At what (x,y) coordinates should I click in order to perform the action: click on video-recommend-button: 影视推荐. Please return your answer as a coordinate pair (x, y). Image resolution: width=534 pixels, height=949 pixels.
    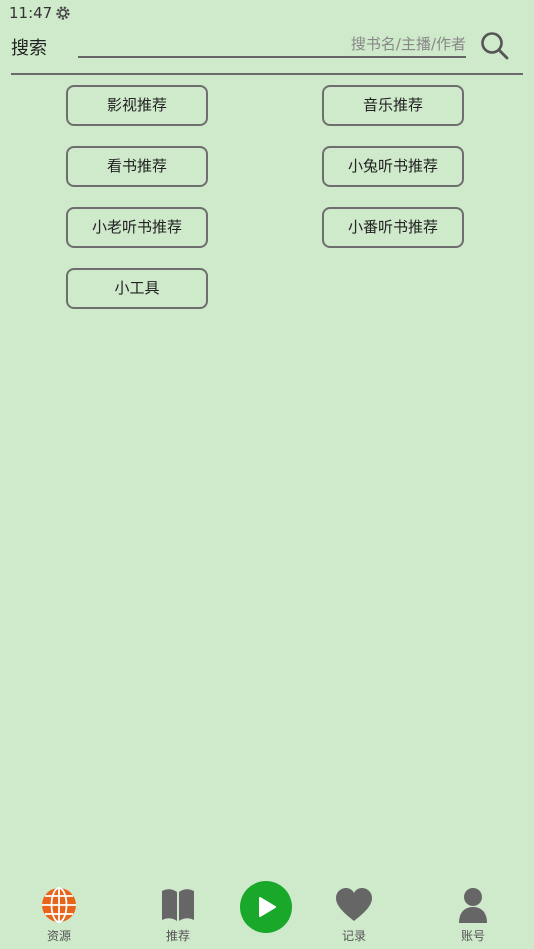
    Looking at the image, I should click on (137, 105).